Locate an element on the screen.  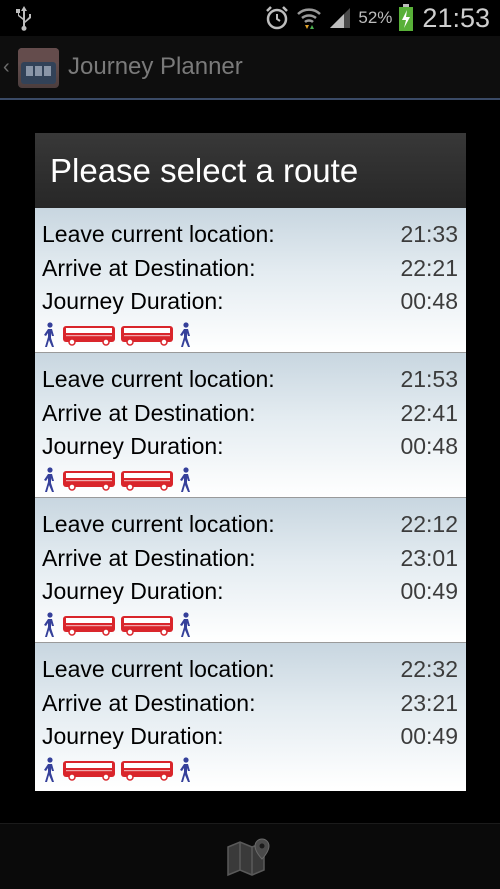
route-arrive-row: Arrive at Destination: 23:01 is located at coordinates (250, 559).